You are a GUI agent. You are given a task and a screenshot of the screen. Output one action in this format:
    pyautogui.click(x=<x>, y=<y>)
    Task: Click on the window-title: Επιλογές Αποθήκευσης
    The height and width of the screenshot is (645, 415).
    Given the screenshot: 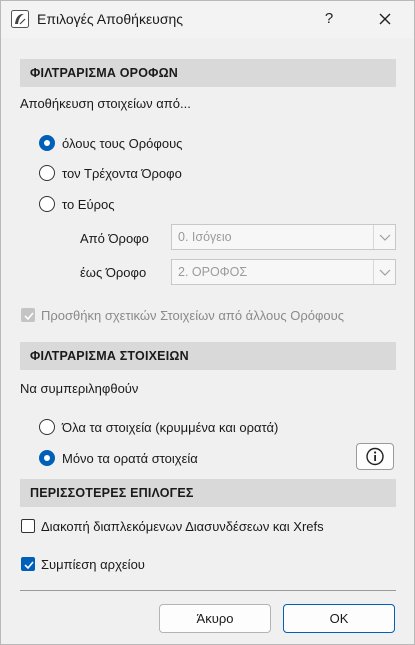 What is the action you would take?
    pyautogui.click(x=110, y=19)
    